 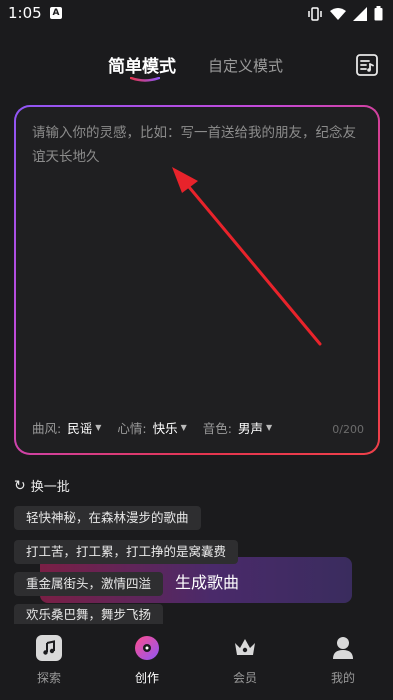 What do you see at coordinates (343, 648) in the screenshot?
I see `user-icon` at bounding box center [343, 648].